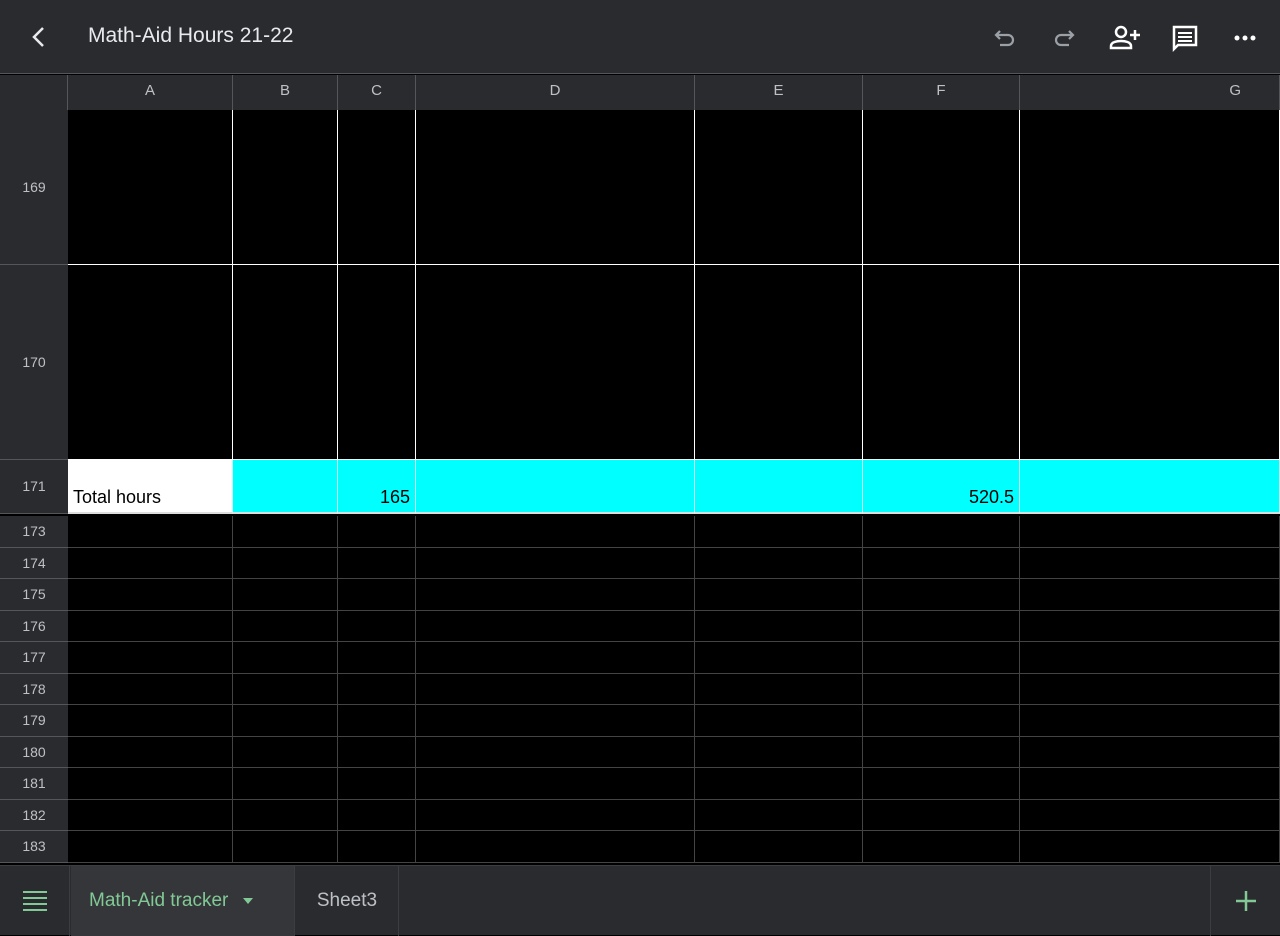 The height and width of the screenshot is (936, 1280). I want to click on cell-f169, so click(941, 187).